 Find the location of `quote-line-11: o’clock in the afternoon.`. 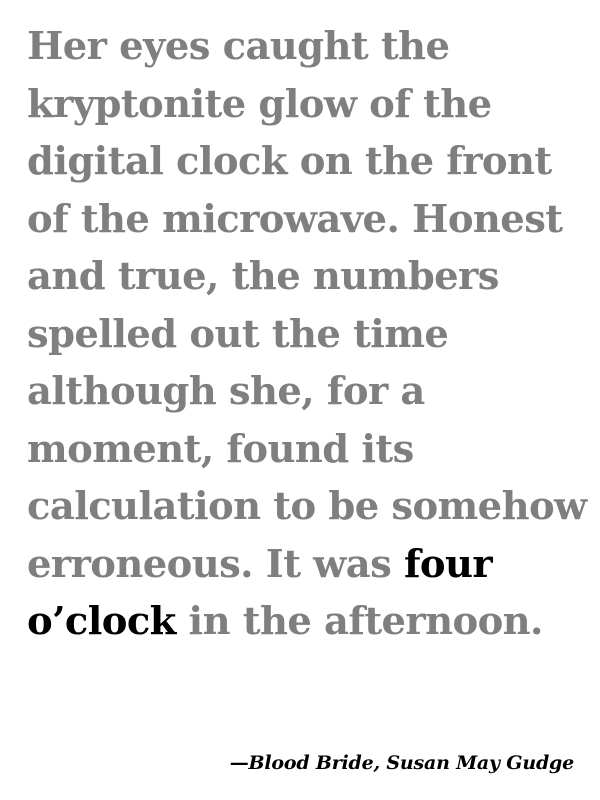

quote-line-11: o’clock in the afternoon. is located at coordinates (307, 622).